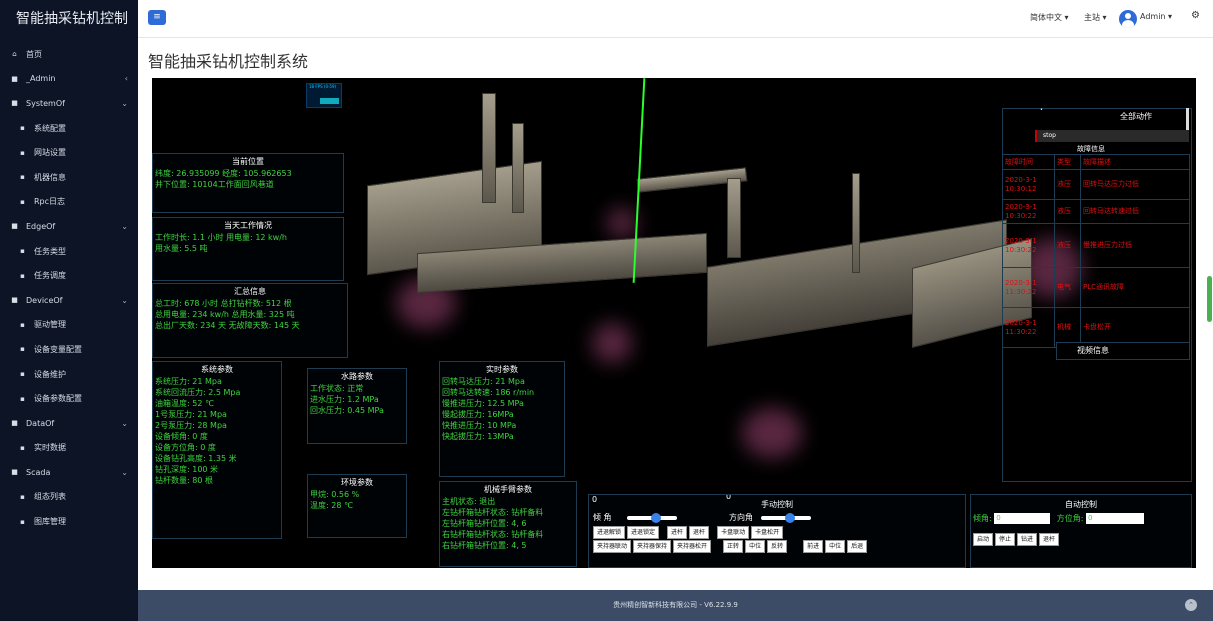 The width and height of the screenshot is (1213, 621). Describe the element at coordinates (181, 436) in the screenshot. I see `param-row: 设备倾角: 0 度` at that location.